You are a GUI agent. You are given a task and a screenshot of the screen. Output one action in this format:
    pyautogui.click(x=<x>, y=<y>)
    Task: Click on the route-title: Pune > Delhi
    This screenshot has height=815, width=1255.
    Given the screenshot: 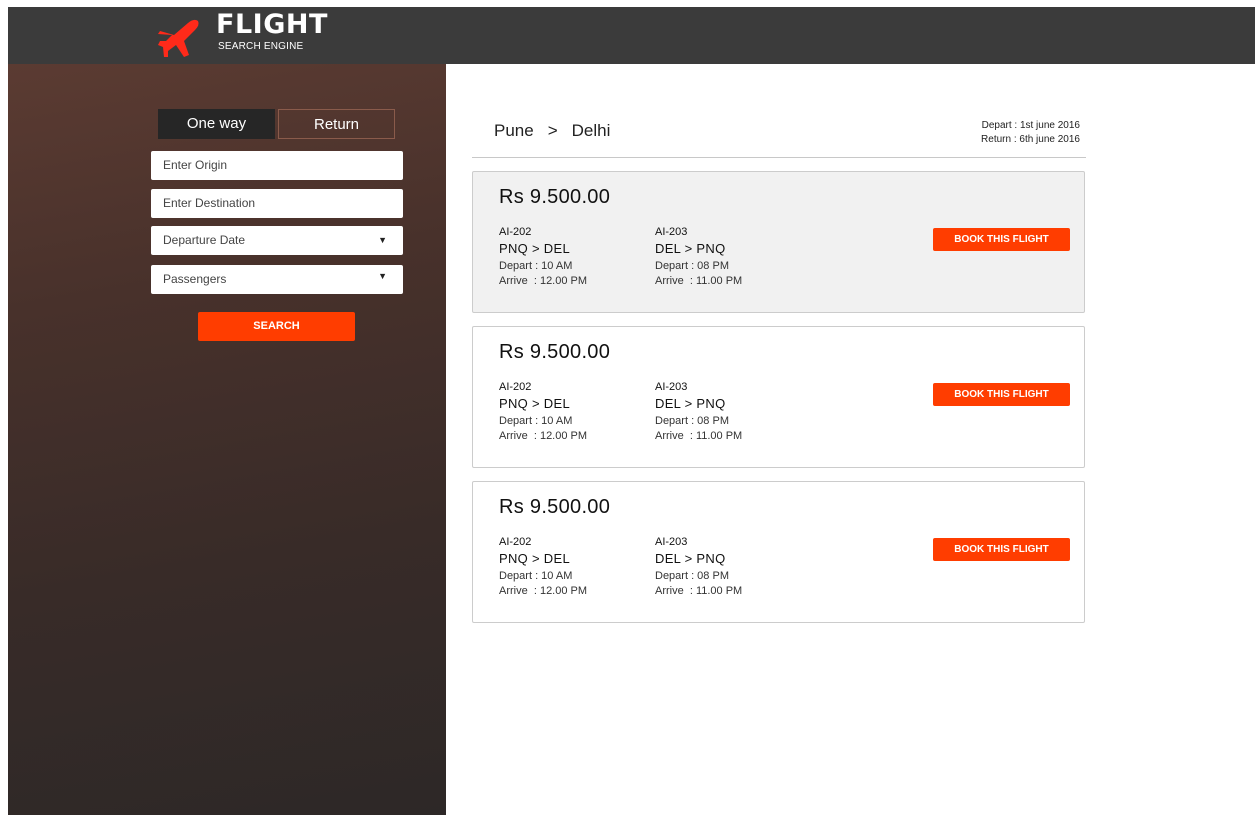 What is the action you would take?
    pyautogui.click(x=552, y=131)
    